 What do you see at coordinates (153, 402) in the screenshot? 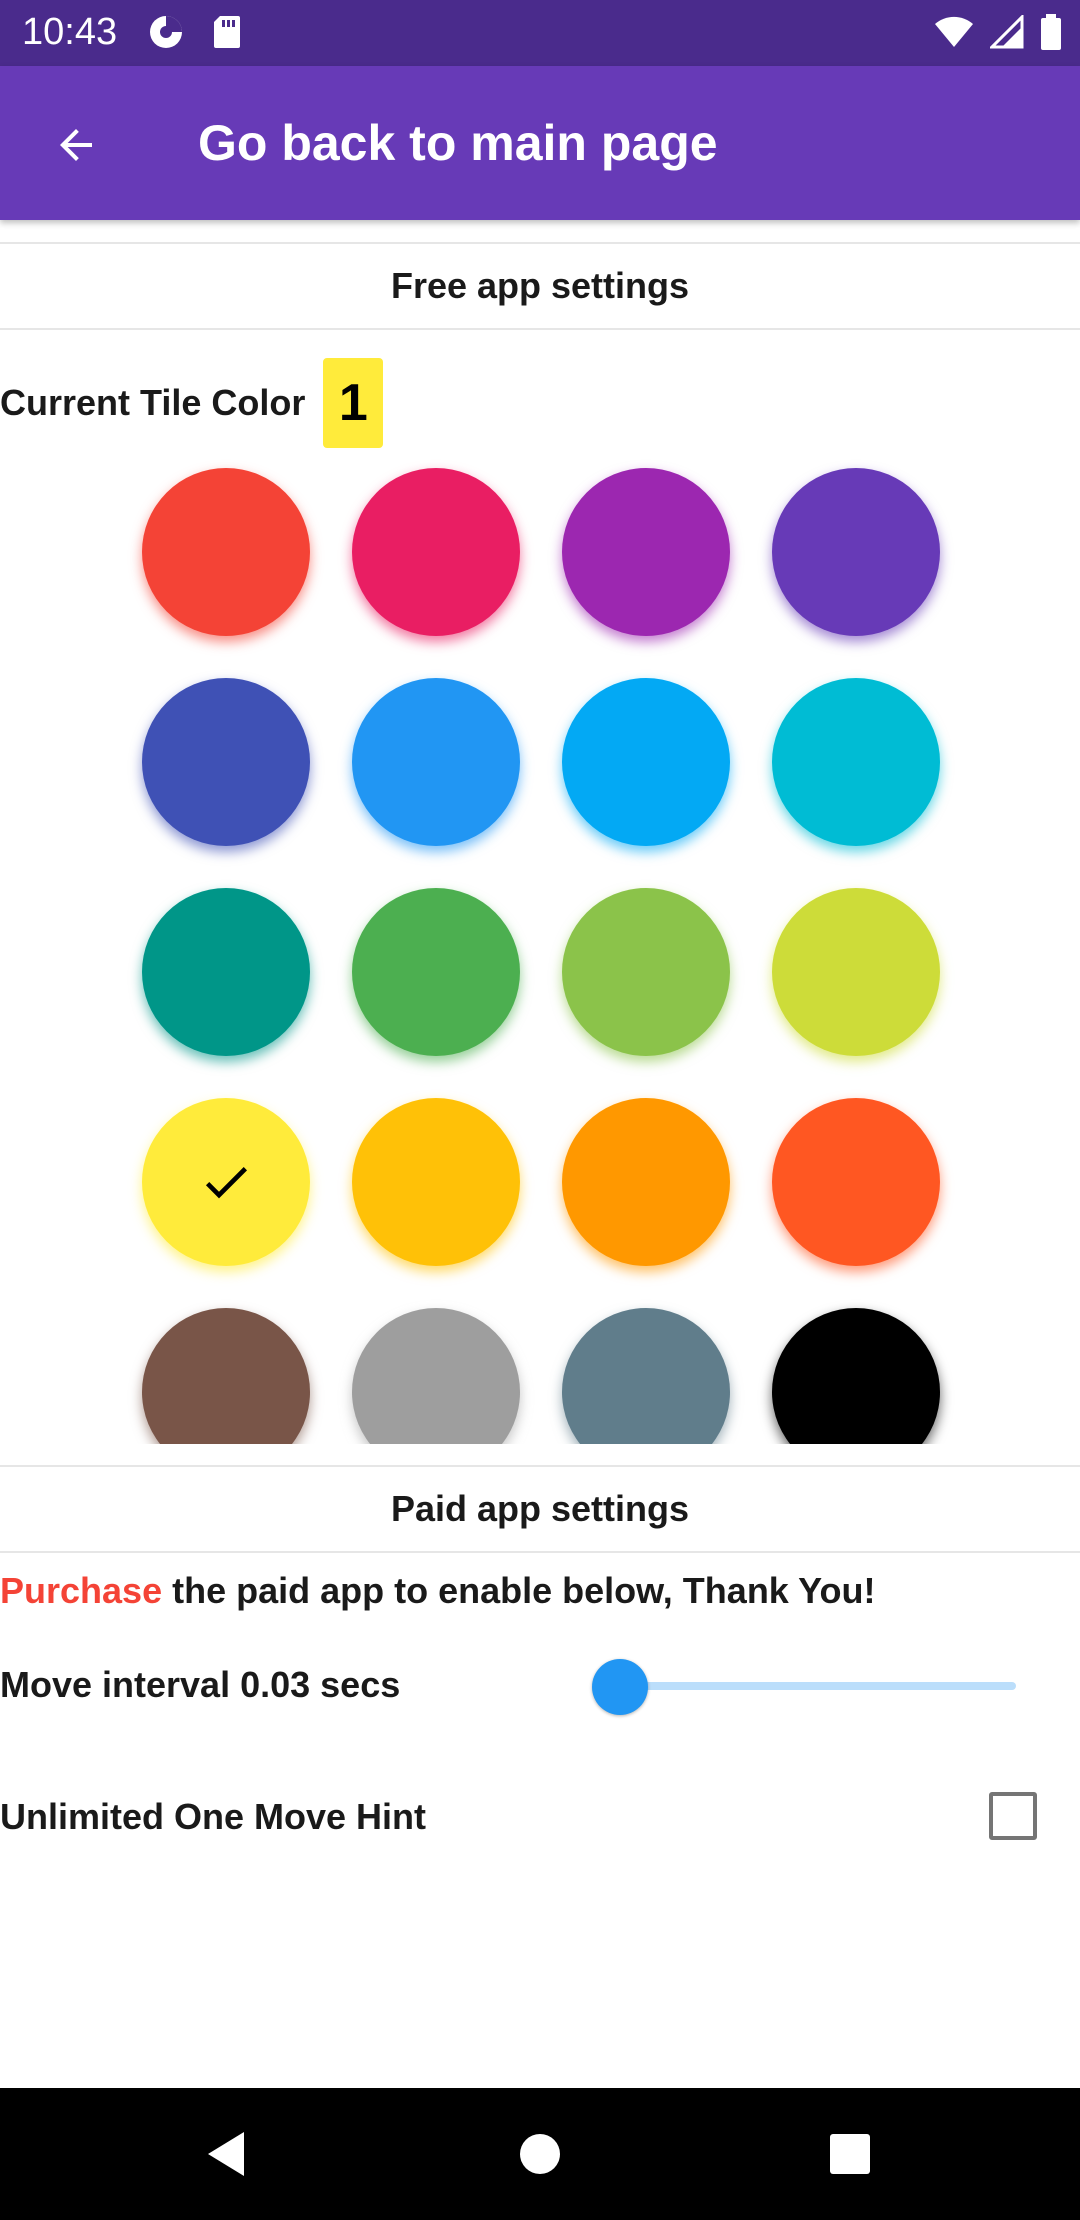
I see `tile-color-label: Current Tile Color` at bounding box center [153, 402].